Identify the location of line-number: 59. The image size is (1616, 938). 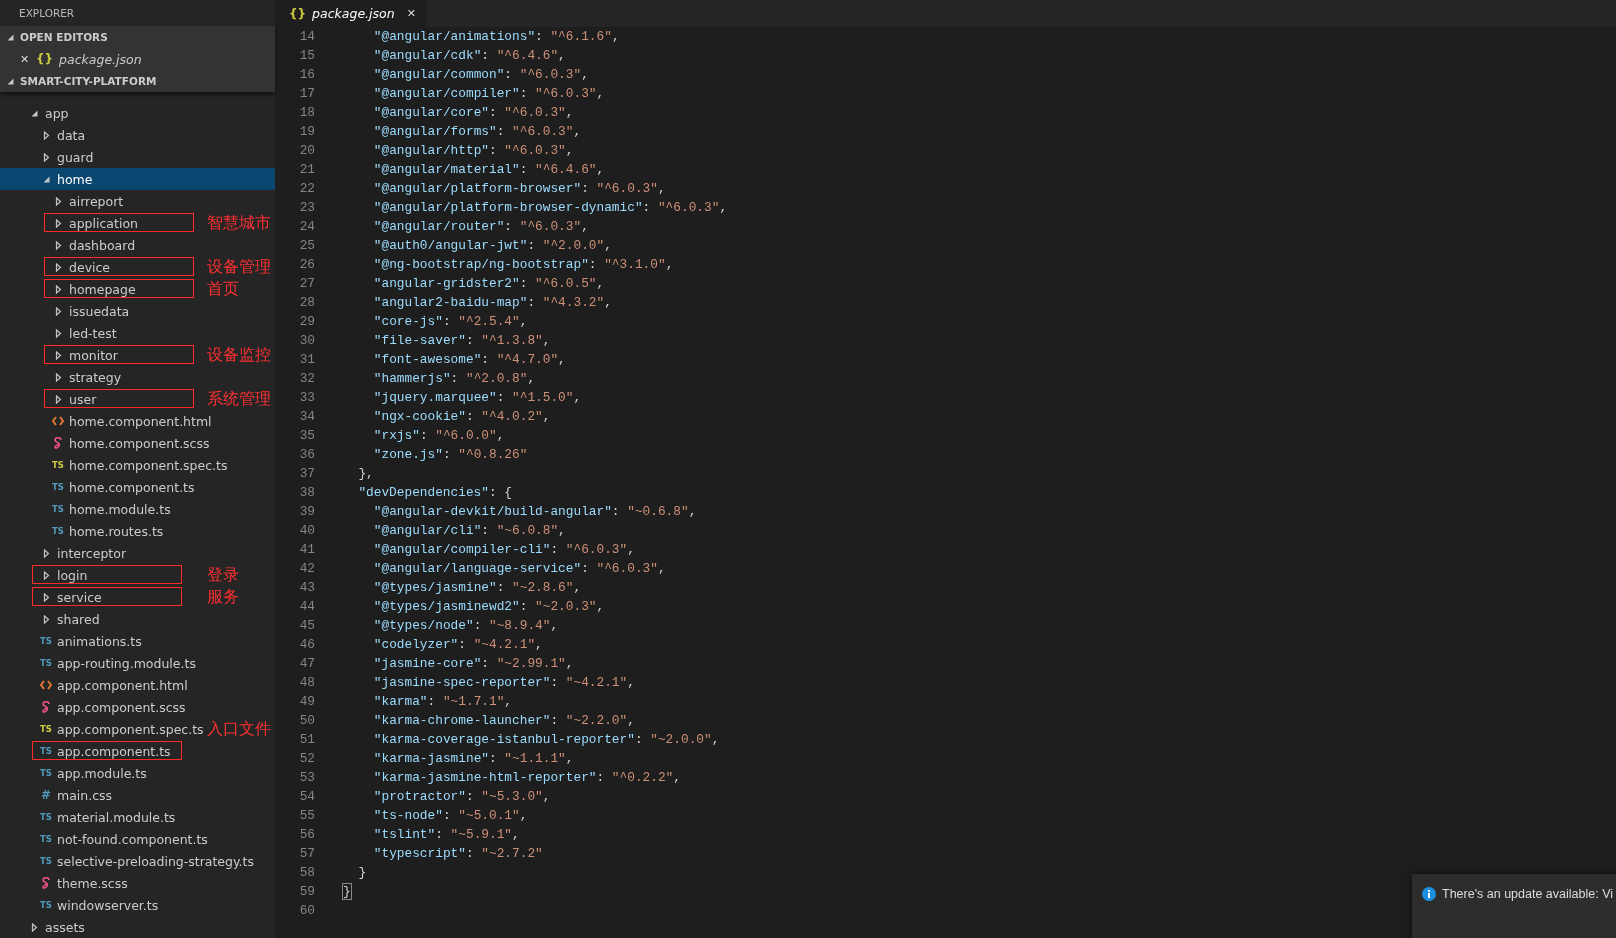
(306, 891).